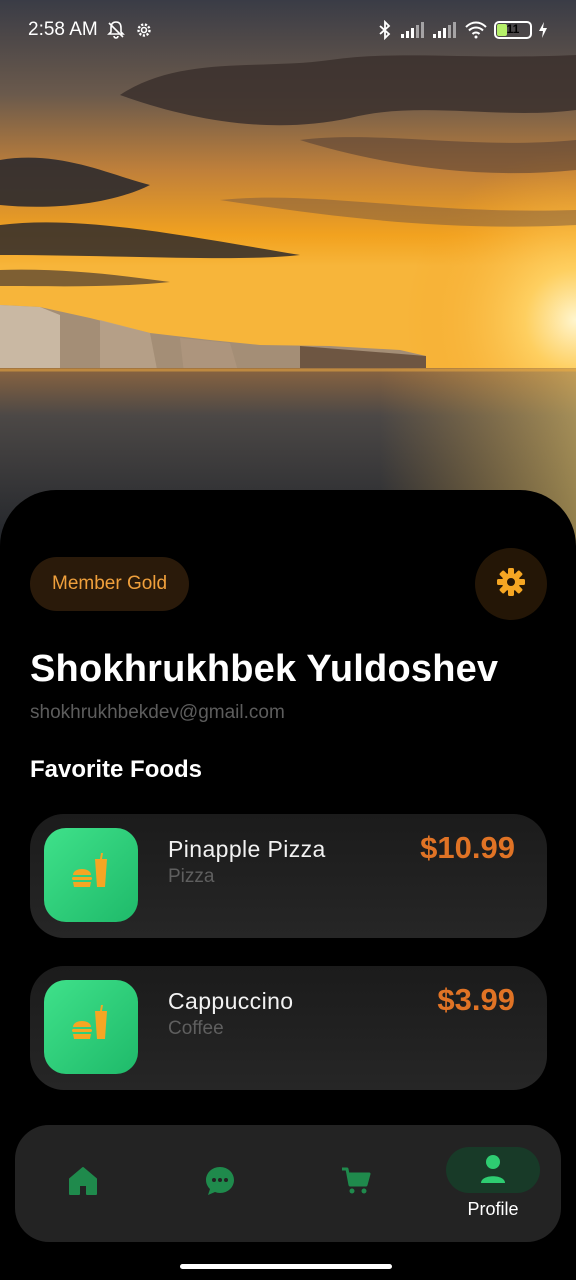 Image resolution: width=576 pixels, height=1280 pixels. Describe the element at coordinates (191, 876) in the screenshot. I see `food-category: Pizza` at that location.